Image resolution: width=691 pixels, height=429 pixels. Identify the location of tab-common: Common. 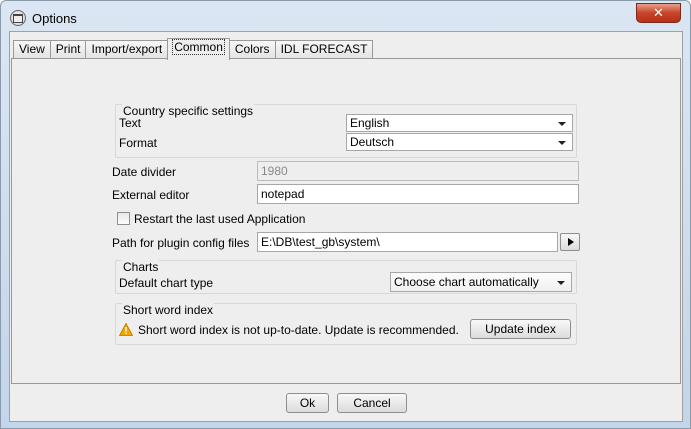
(198, 49).